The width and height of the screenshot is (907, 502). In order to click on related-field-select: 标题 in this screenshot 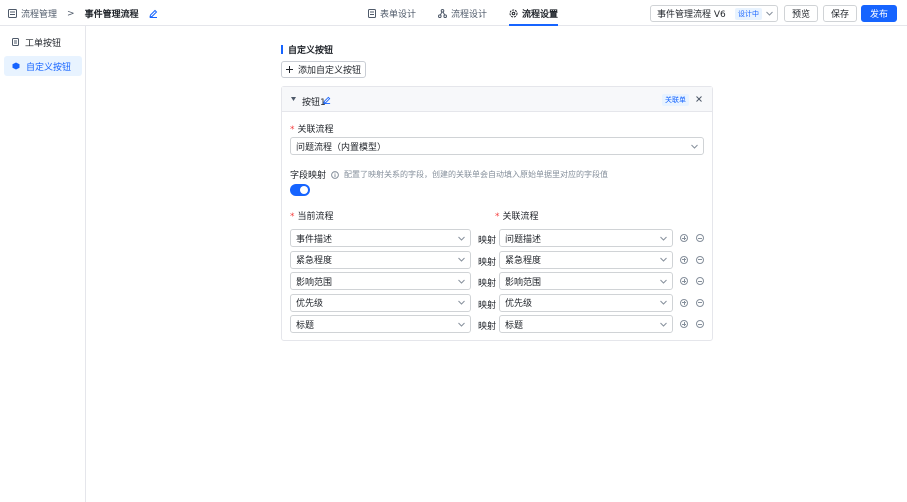, I will do `click(586, 324)`.